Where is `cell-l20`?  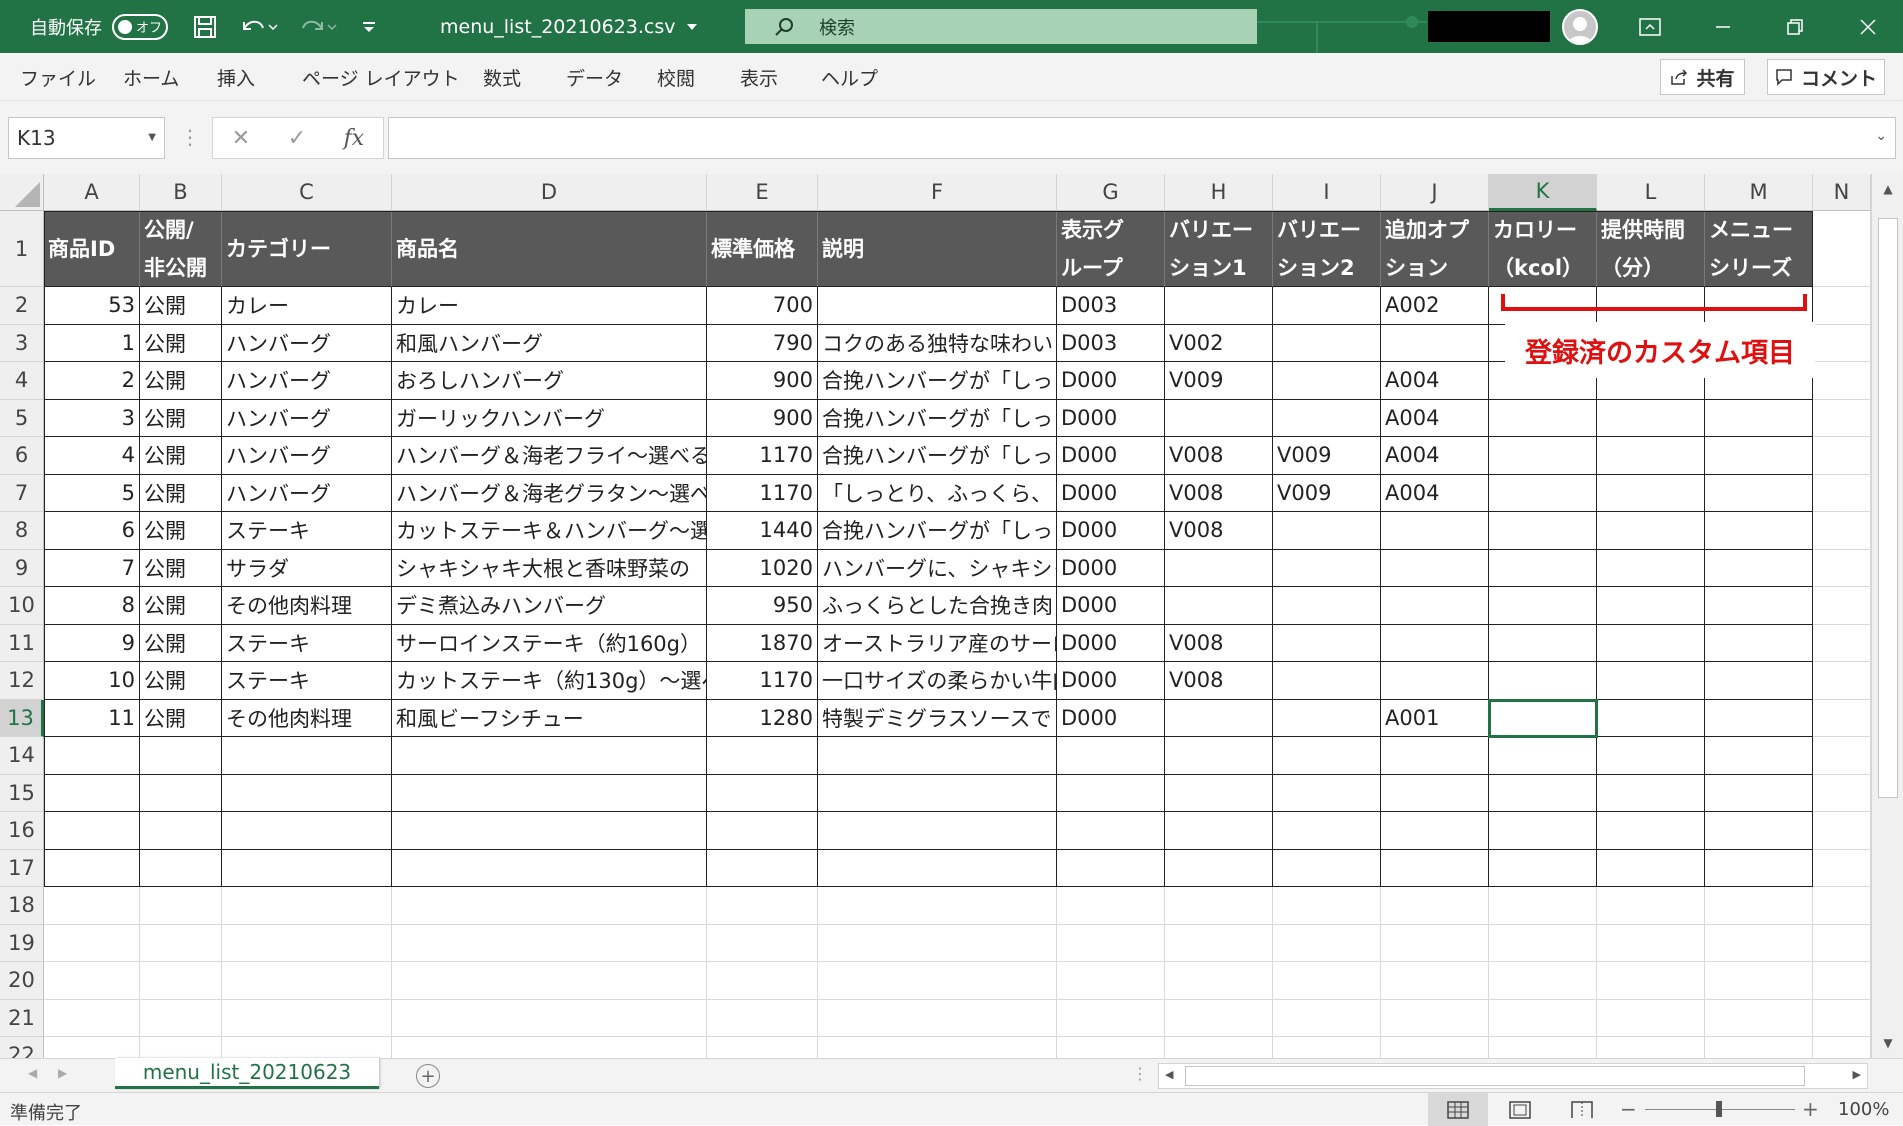 cell-l20 is located at coordinates (1651, 981).